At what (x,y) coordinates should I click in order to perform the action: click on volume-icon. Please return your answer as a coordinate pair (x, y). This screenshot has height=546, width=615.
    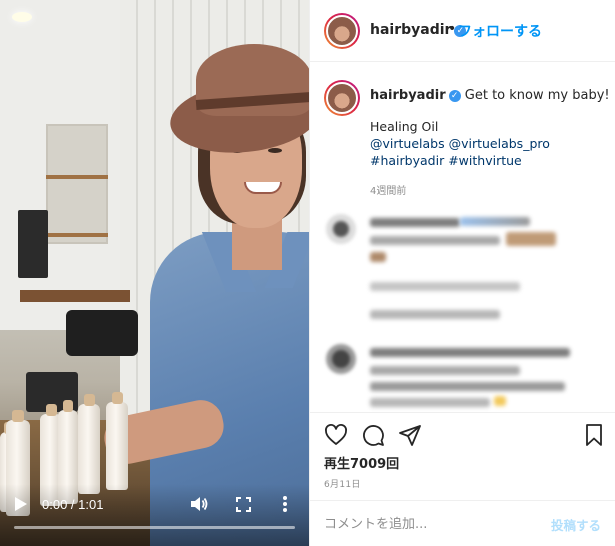
    Looking at the image, I should click on (199, 504).